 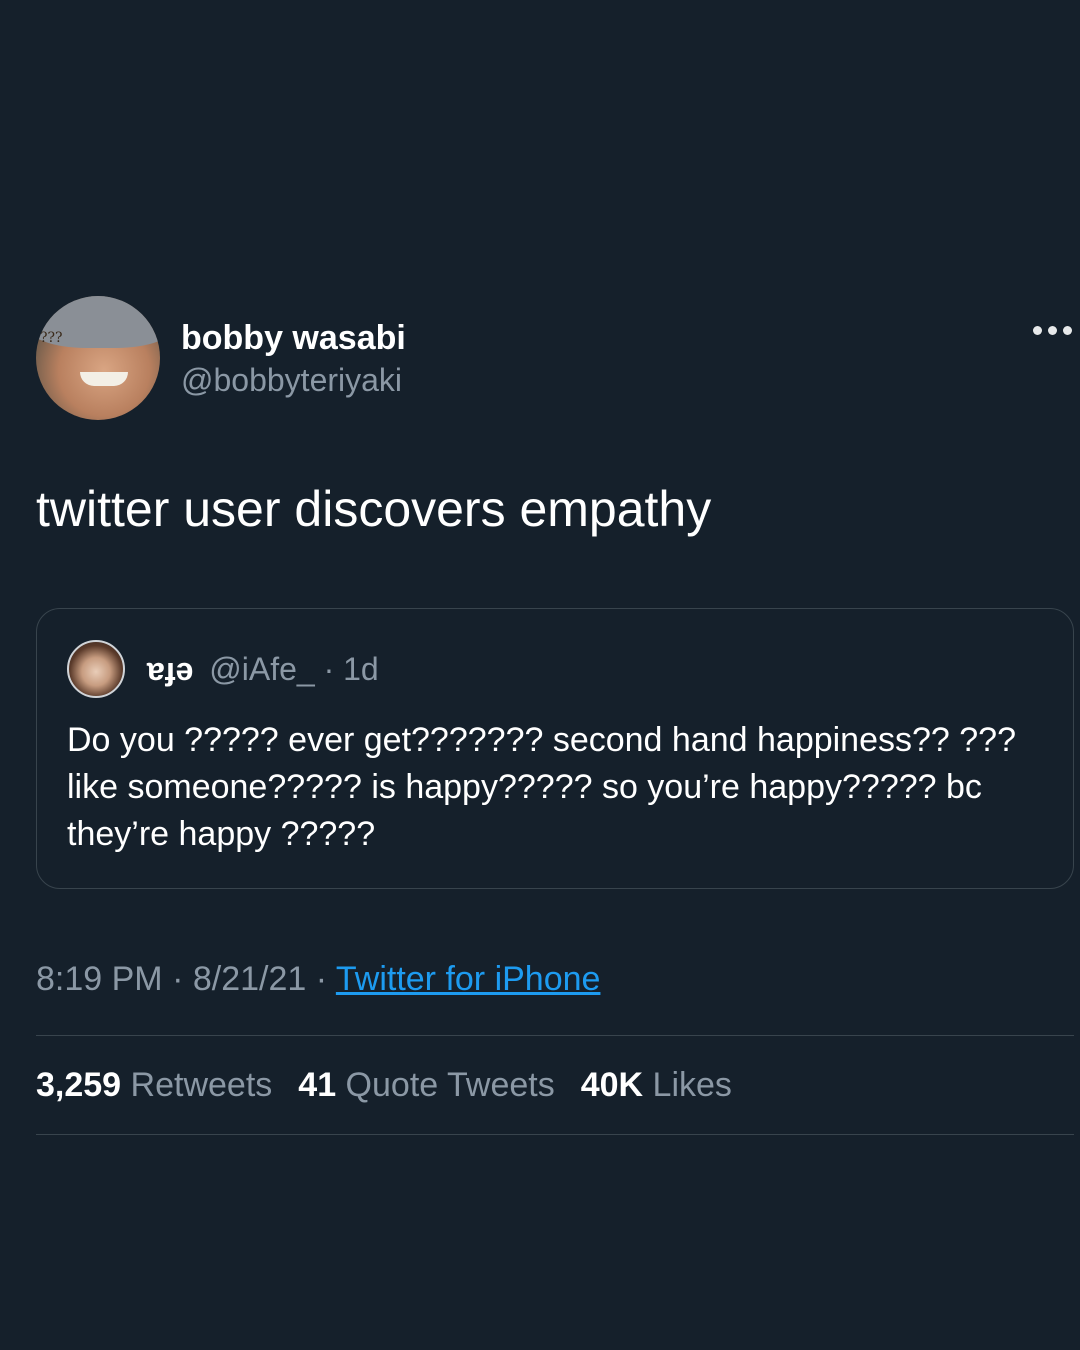 I want to click on tweet-header: ??? bobby wasabi @bobbyteriyaki, so click(x=555, y=359).